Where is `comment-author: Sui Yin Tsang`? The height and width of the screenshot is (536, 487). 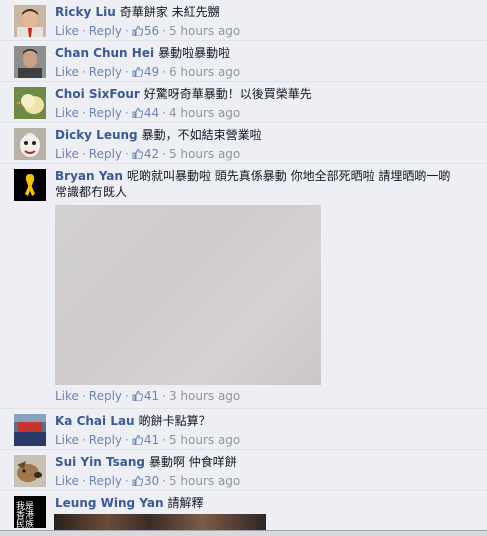 comment-author: Sui Yin Tsang is located at coordinates (100, 462).